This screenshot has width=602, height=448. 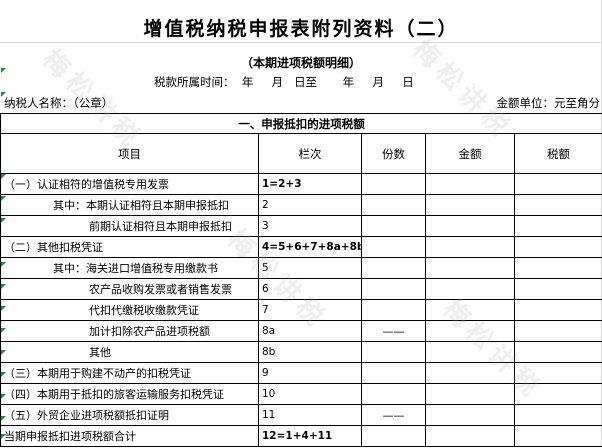 I want to click on table-row: （三）本期用于购建不动产的扣税凭证 9, so click(x=301, y=373).